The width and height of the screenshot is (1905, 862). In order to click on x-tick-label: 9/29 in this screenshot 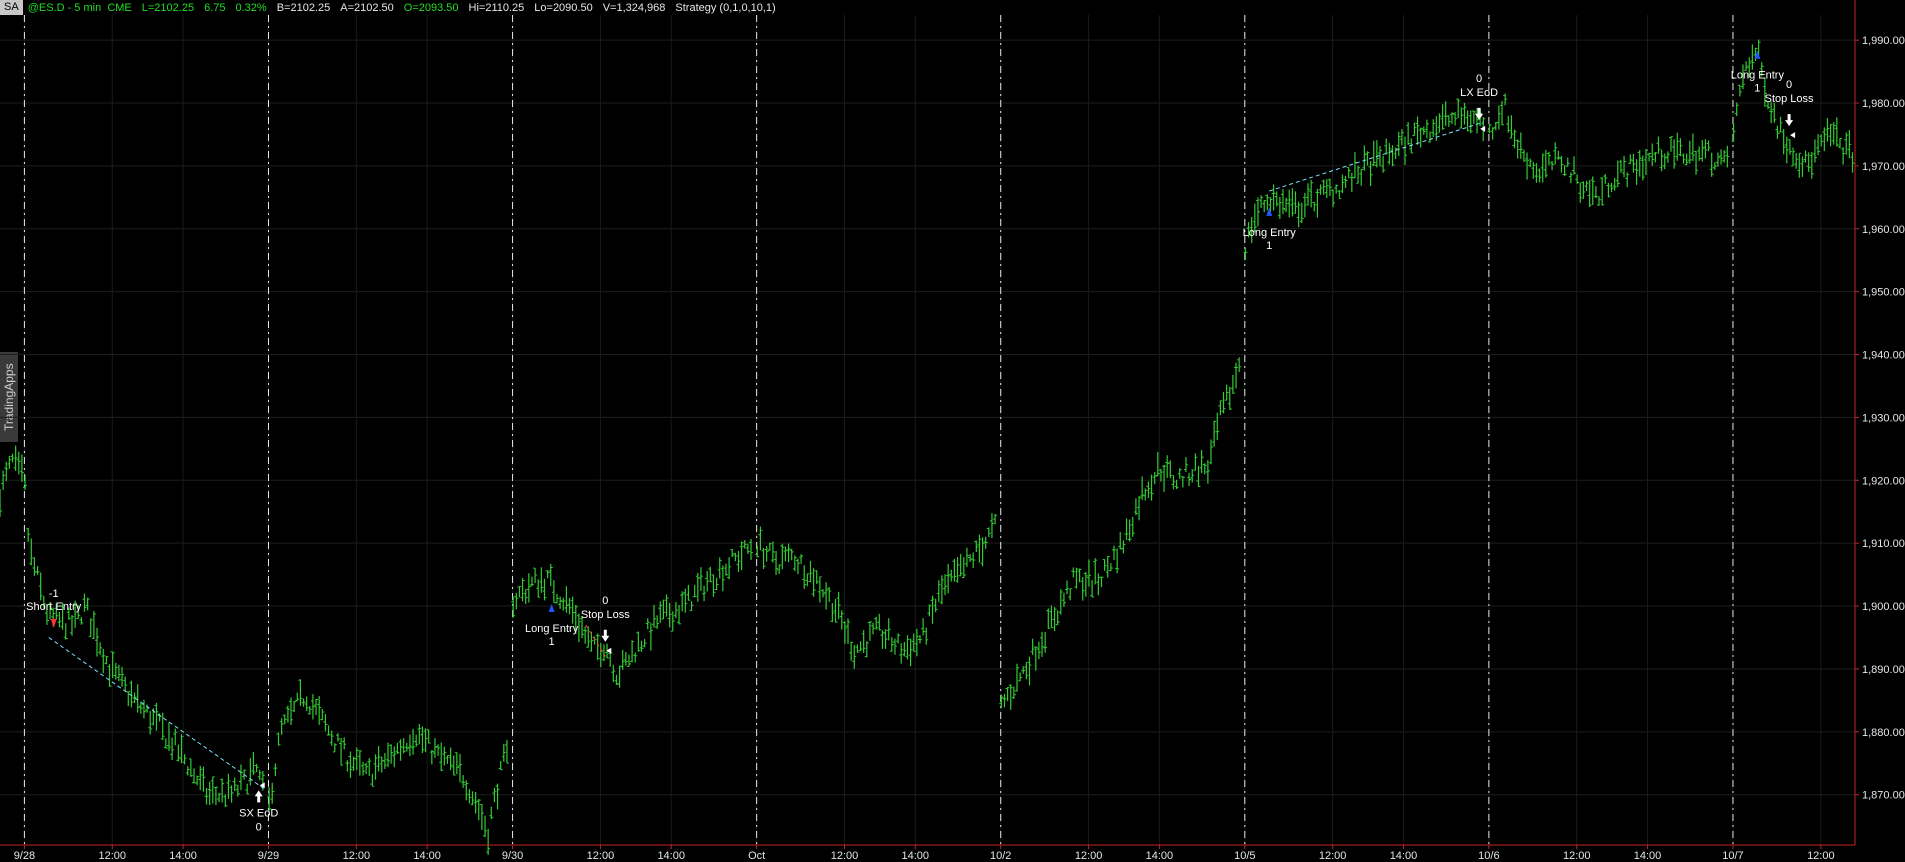, I will do `click(268, 856)`.